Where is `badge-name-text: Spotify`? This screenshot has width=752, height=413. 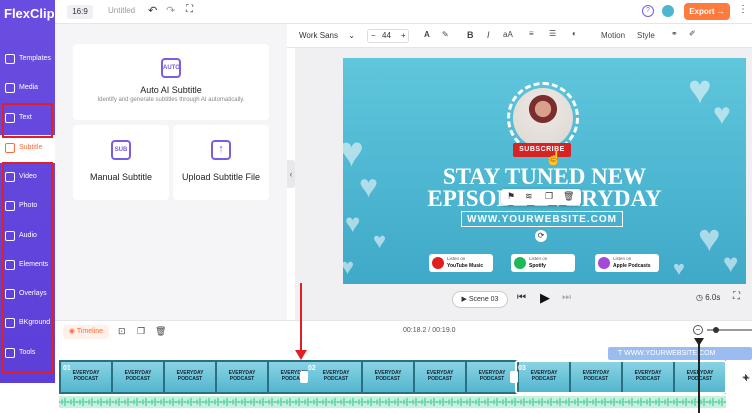 badge-name-text: Spotify is located at coordinates (537, 266).